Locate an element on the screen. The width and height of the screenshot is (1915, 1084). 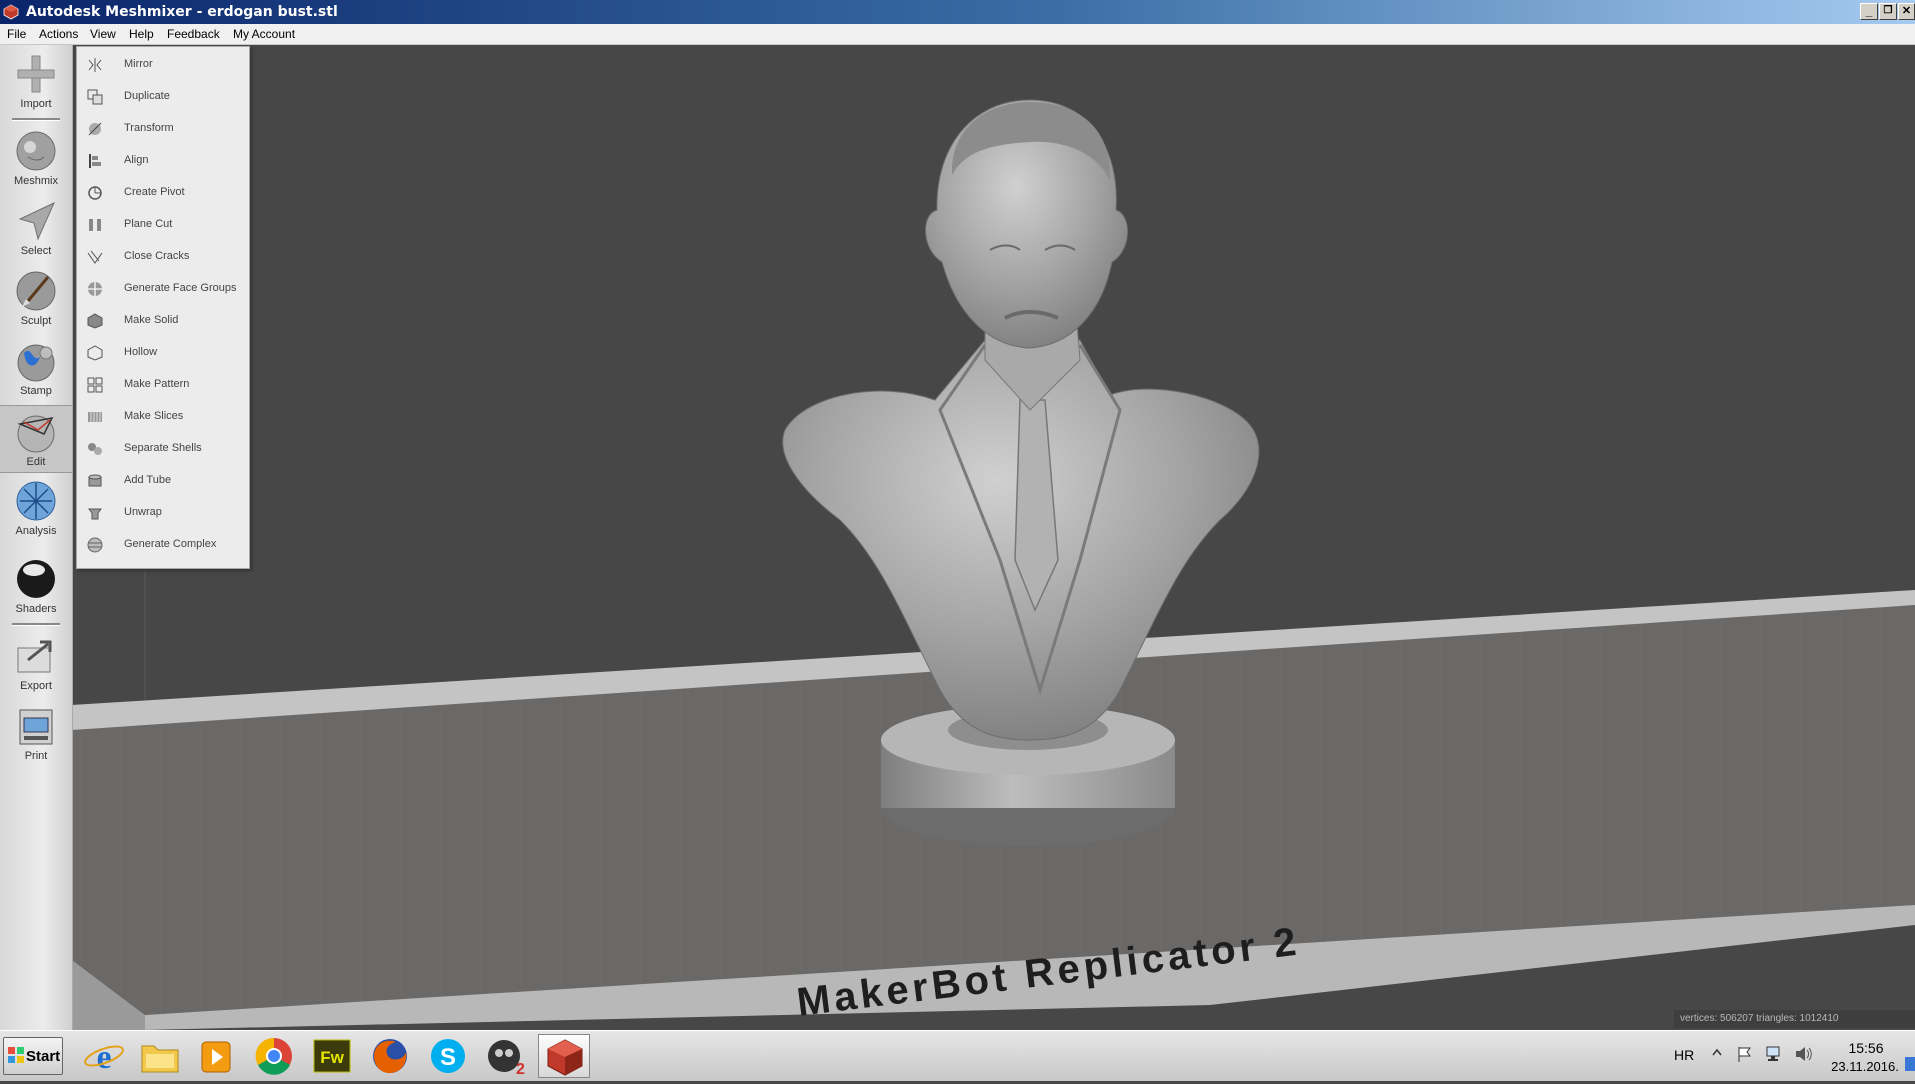
menu-actions: Actions is located at coordinates (58, 34).